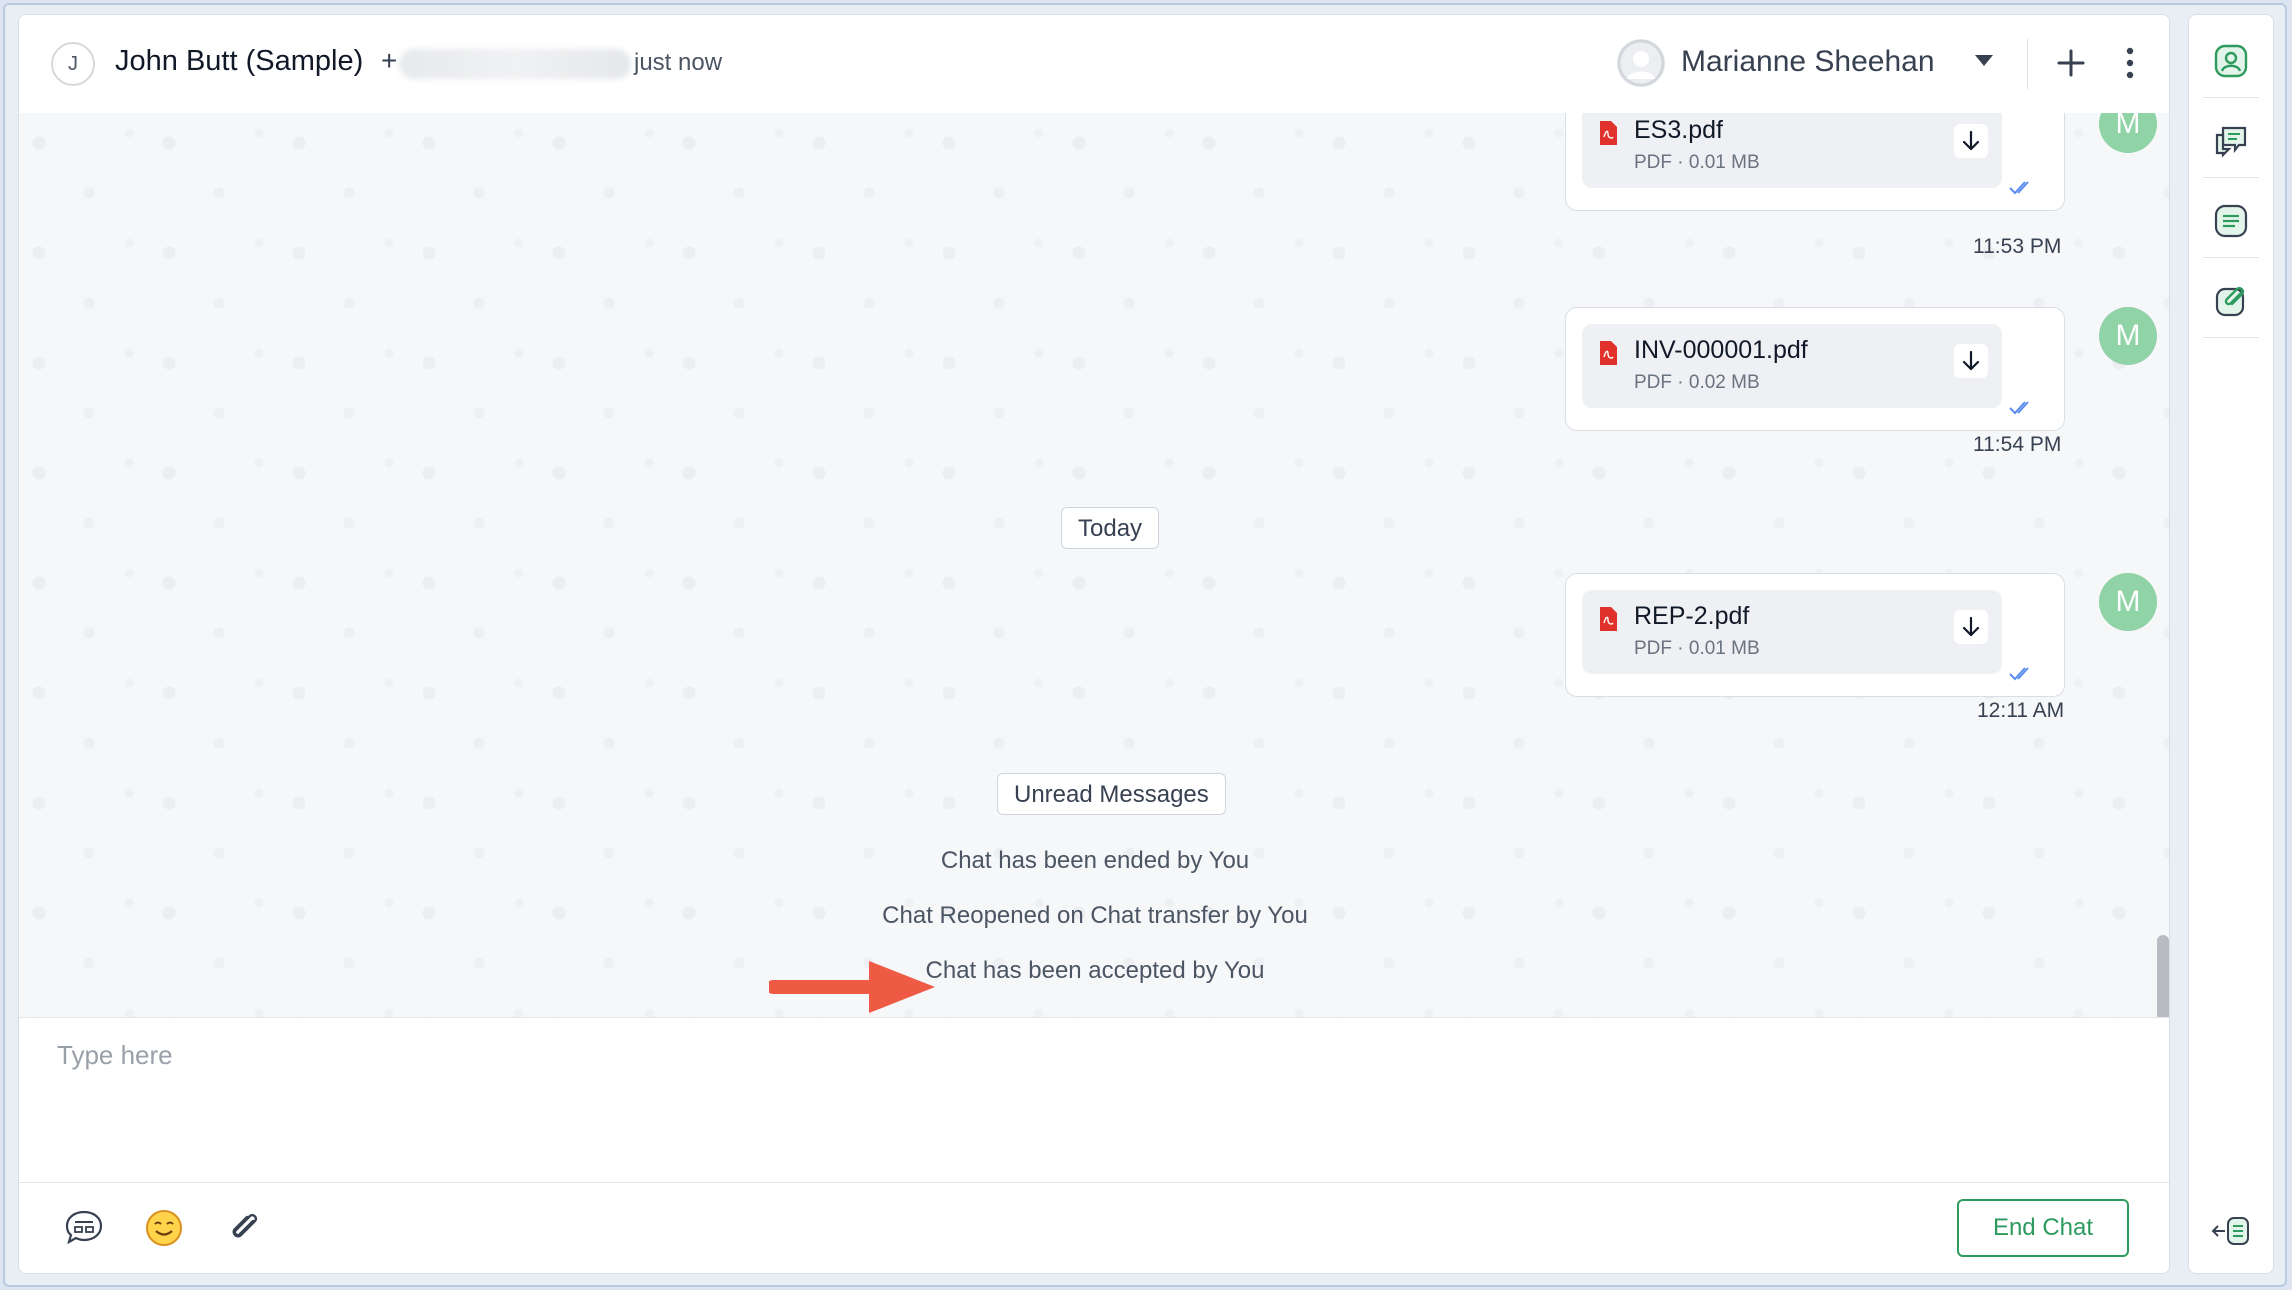 The image size is (2292, 1290). Describe the element at coordinates (1111, 794) in the screenshot. I see `unread-separator: Unread Messages` at that location.